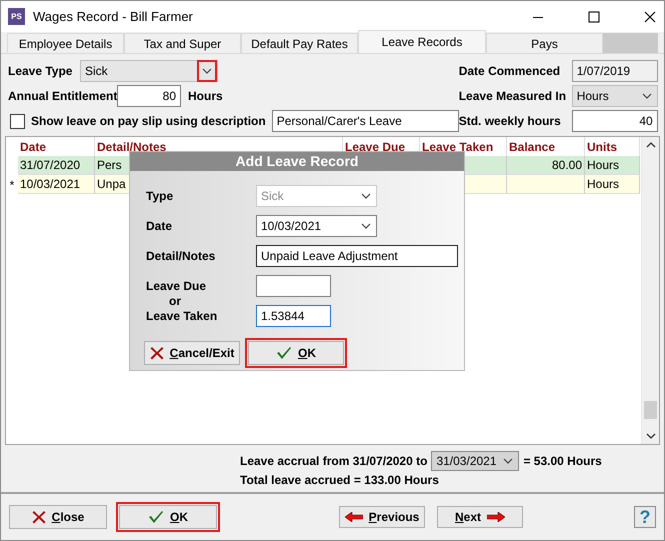 This screenshot has width=665, height=541. I want to click on help-button: ?, so click(645, 517).